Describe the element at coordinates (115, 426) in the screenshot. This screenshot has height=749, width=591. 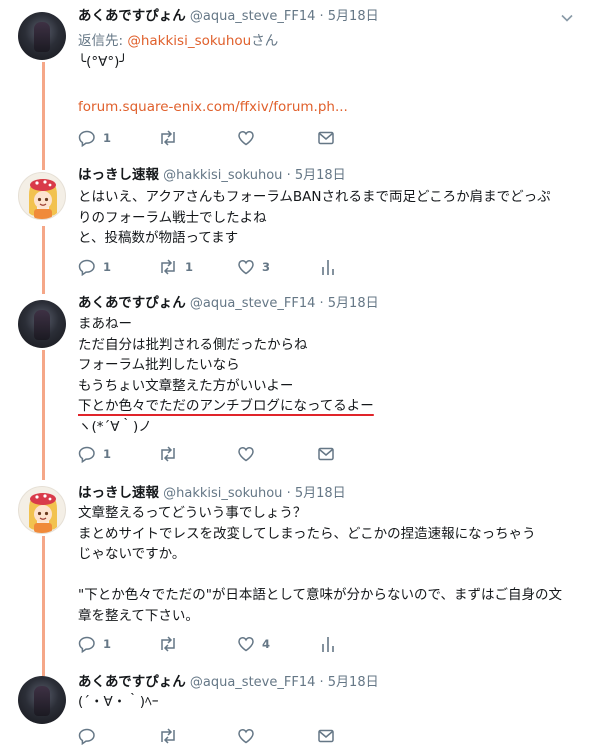
I see `tweet-line: ヽ(*´∀｀)ノ` at that location.